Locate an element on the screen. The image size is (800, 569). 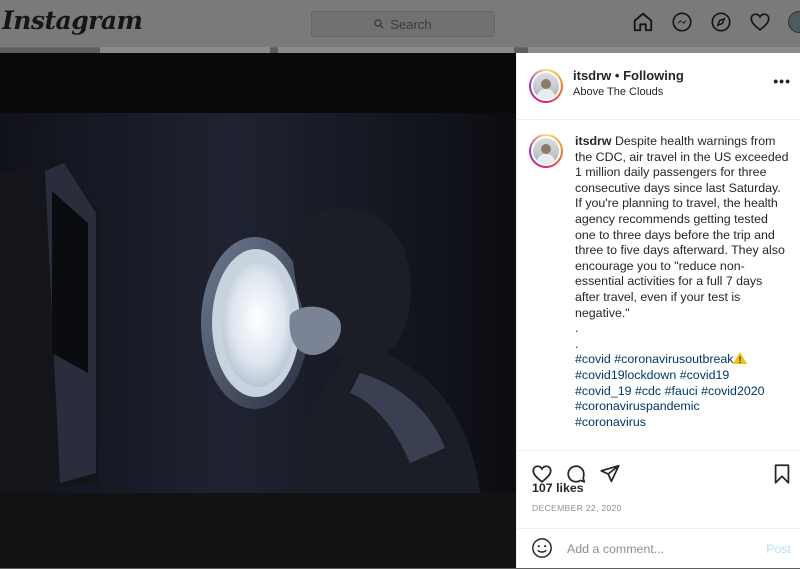
search-placeholder: Search is located at coordinates (411, 24).